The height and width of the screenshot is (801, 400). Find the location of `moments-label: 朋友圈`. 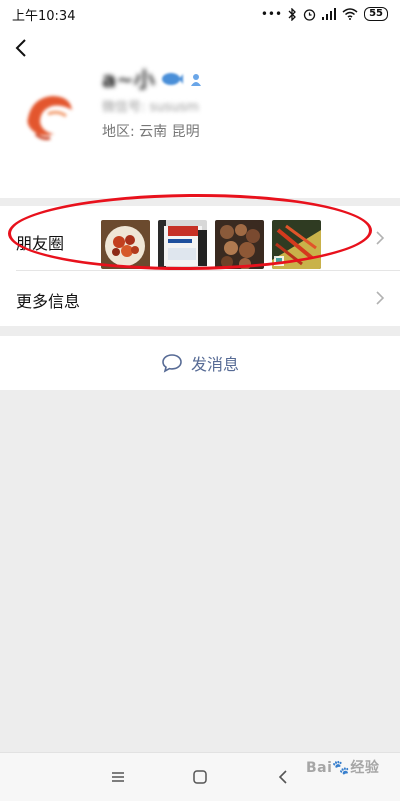

moments-label: 朋友圈 is located at coordinates (40, 243).